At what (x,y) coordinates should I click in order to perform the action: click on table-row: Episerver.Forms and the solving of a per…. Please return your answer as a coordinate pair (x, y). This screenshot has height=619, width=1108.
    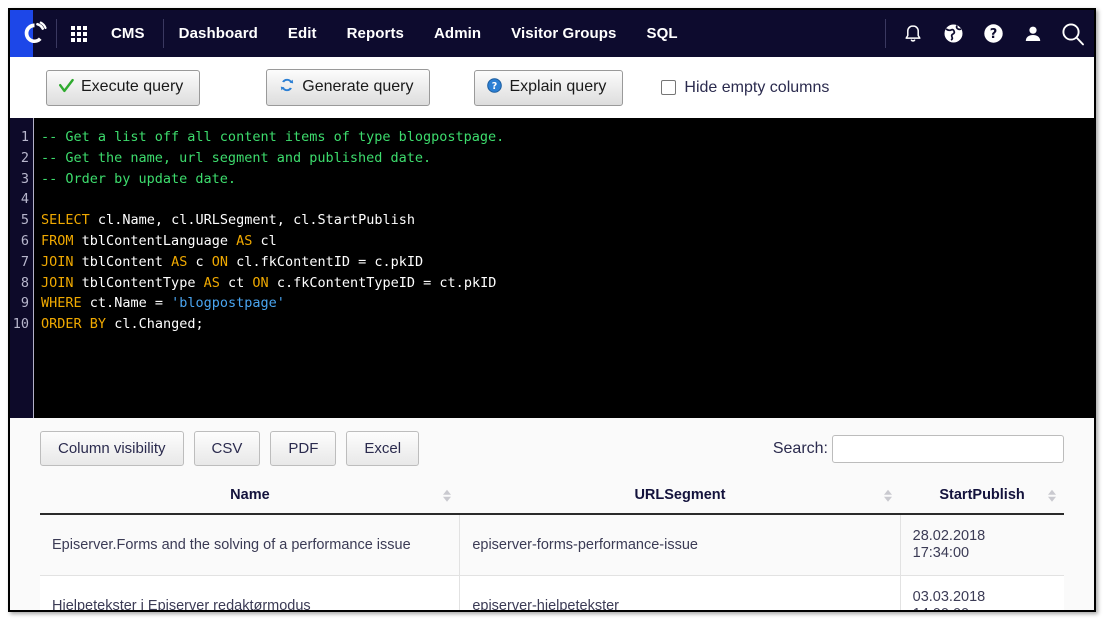
    Looking at the image, I should click on (552, 545).